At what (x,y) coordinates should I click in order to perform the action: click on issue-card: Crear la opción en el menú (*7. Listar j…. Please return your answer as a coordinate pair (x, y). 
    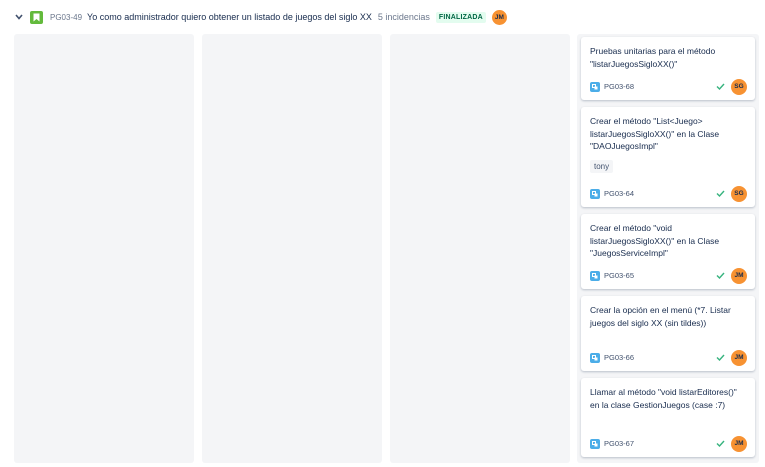
    Looking at the image, I should click on (668, 333).